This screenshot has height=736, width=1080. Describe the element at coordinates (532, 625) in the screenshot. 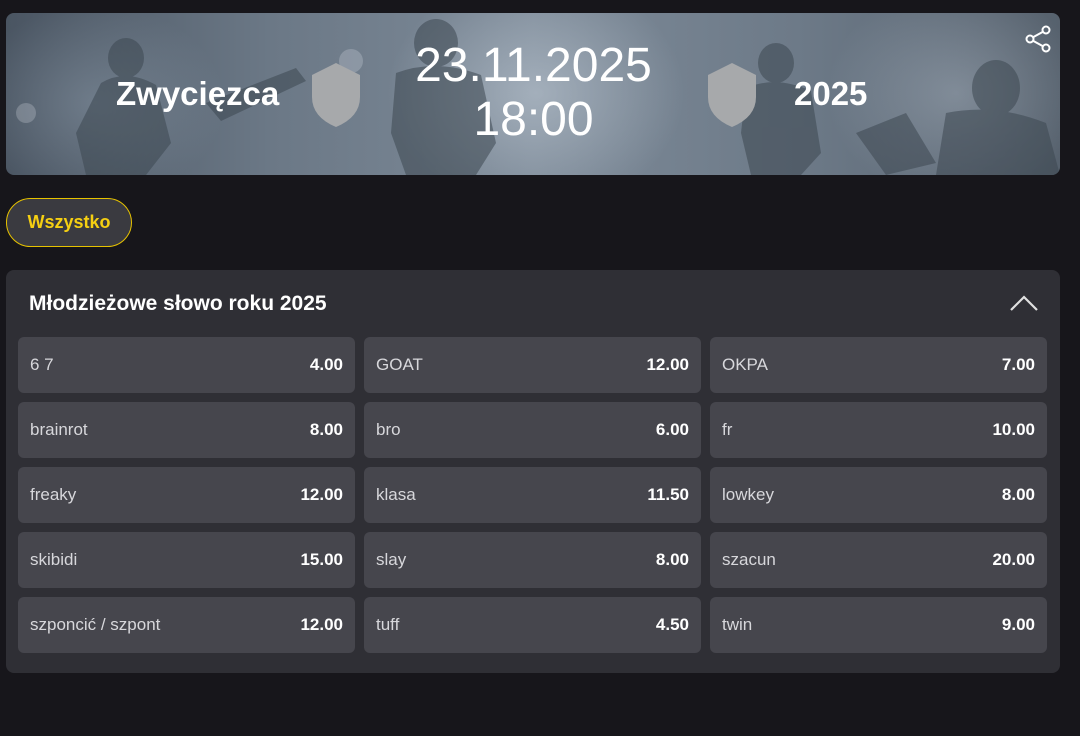

I see `outcome-button: tuff 4.50` at that location.